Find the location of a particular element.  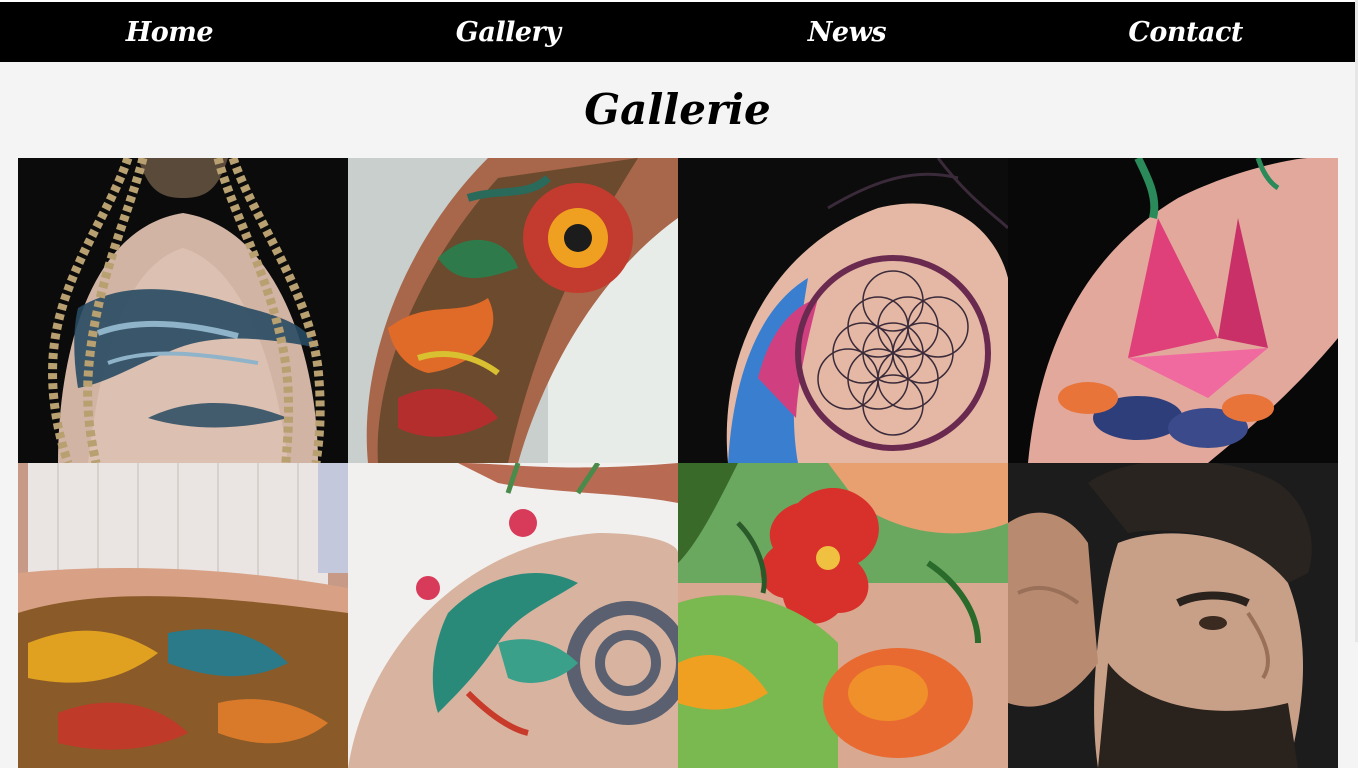

main-navigation: Home Gallery News Contact is located at coordinates (677, 32).